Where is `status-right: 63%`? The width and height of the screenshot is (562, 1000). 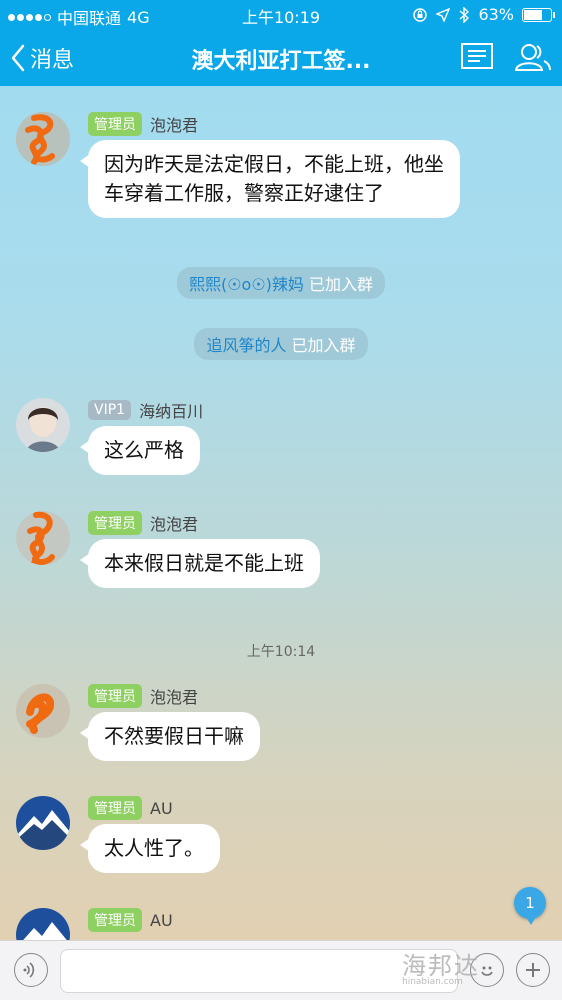 status-right: 63% is located at coordinates (483, 14).